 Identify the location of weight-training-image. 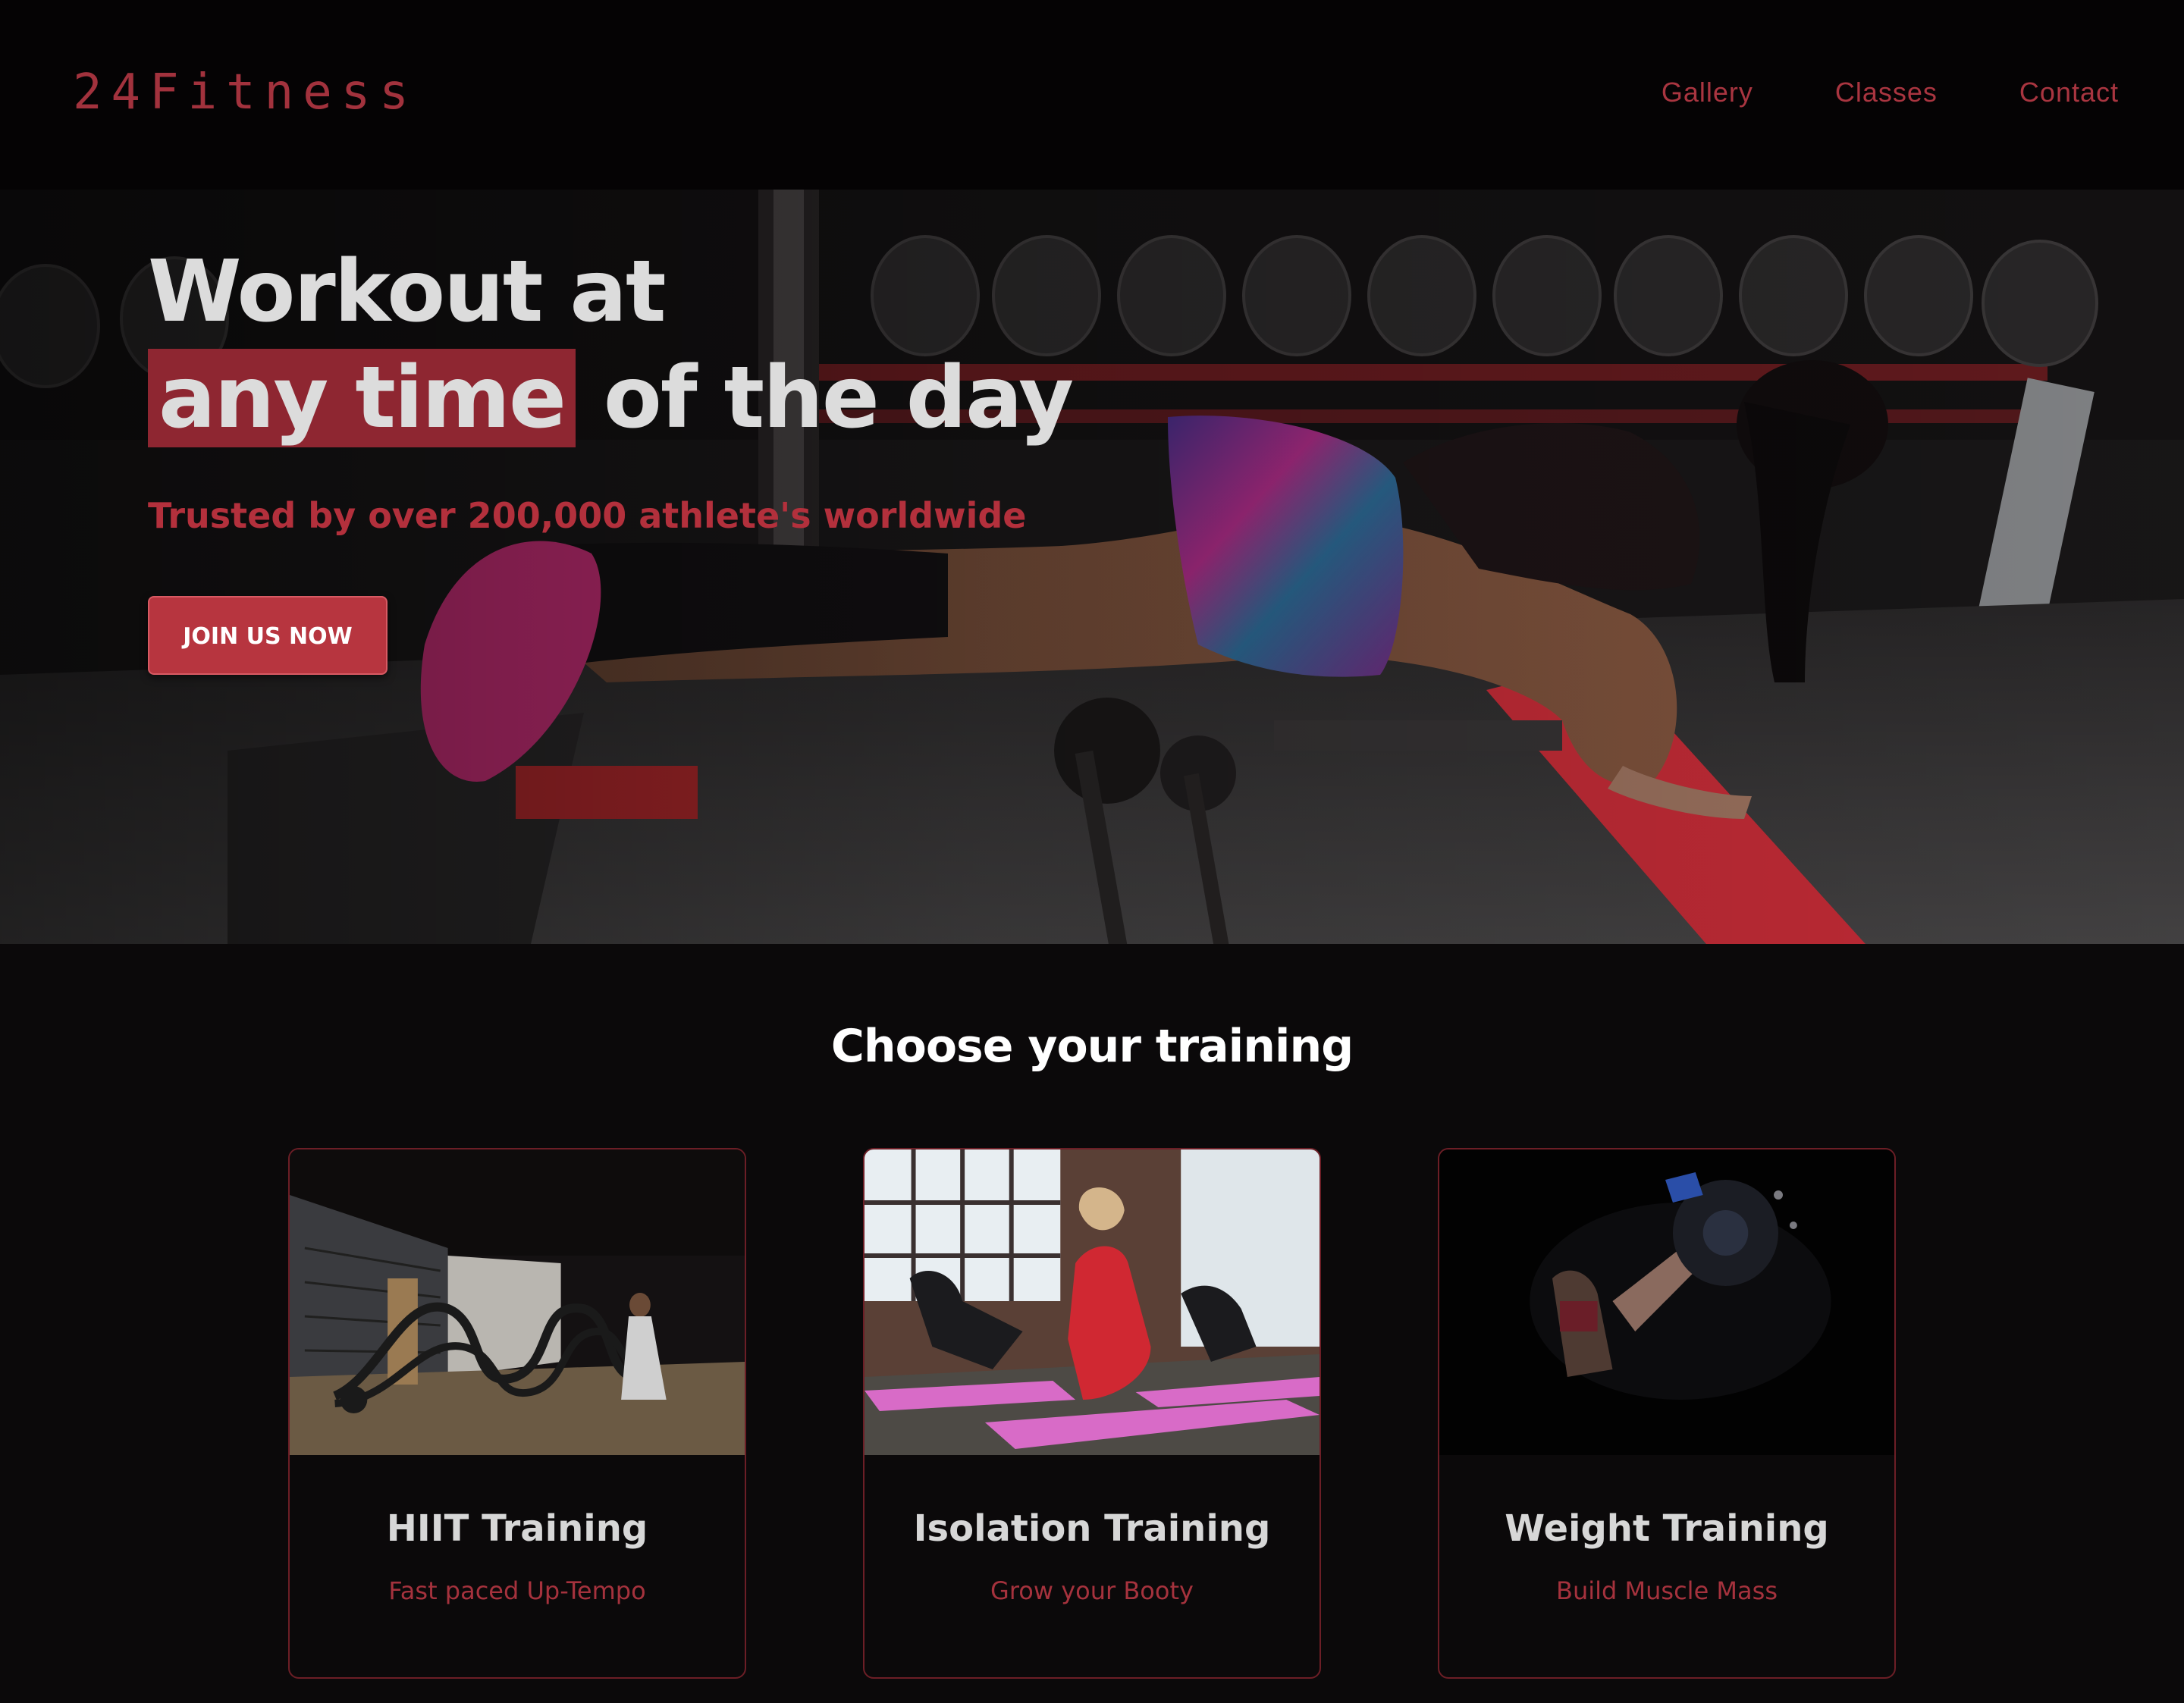
(1666, 1302).